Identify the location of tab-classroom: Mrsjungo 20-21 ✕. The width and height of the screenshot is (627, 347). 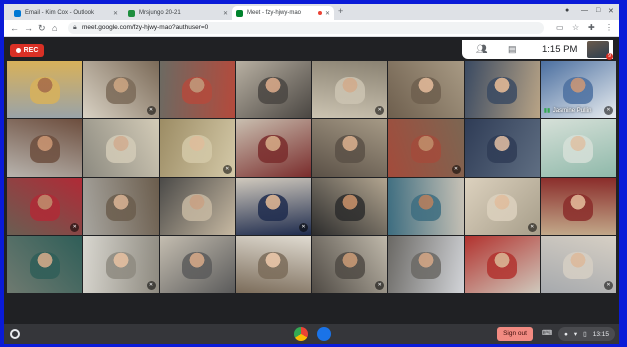
(178, 13).